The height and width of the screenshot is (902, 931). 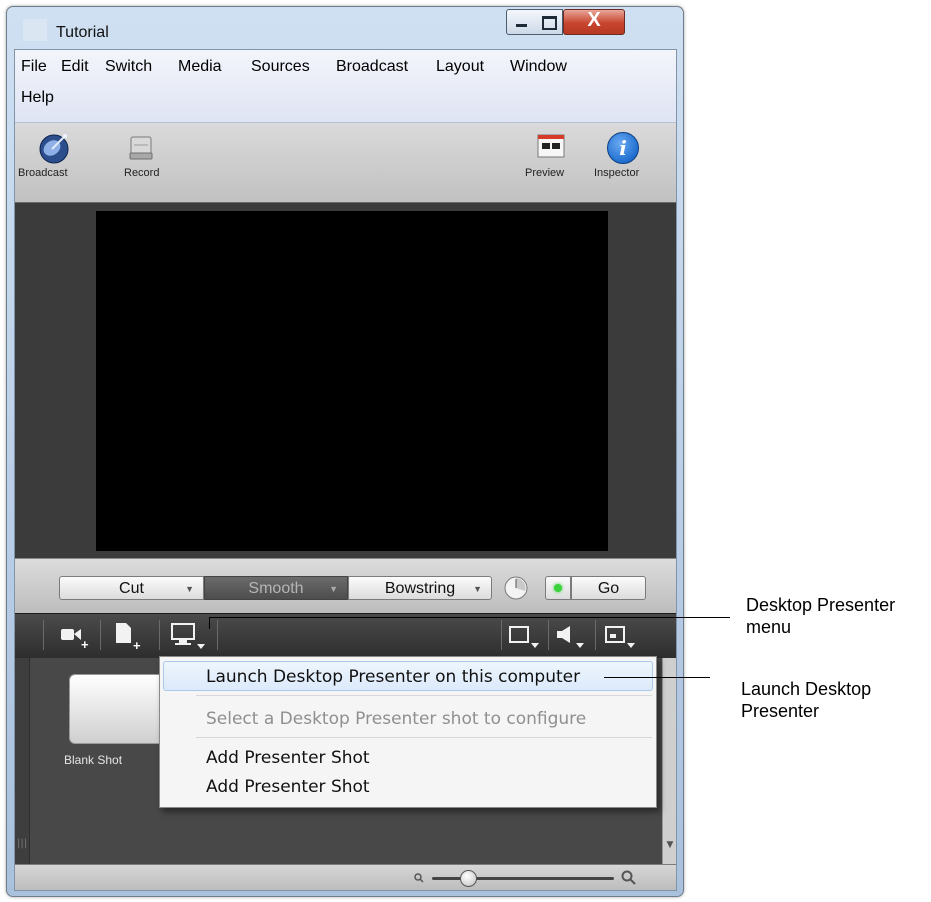 What do you see at coordinates (280, 67) in the screenshot?
I see `menu-sources: Sources` at bounding box center [280, 67].